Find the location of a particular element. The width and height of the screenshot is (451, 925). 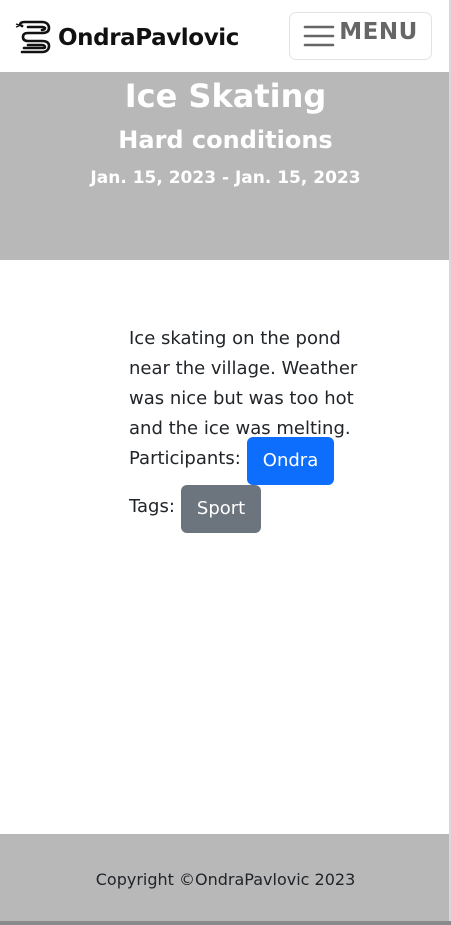

tags-row: Tags: Sport is located at coordinates (244, 512).